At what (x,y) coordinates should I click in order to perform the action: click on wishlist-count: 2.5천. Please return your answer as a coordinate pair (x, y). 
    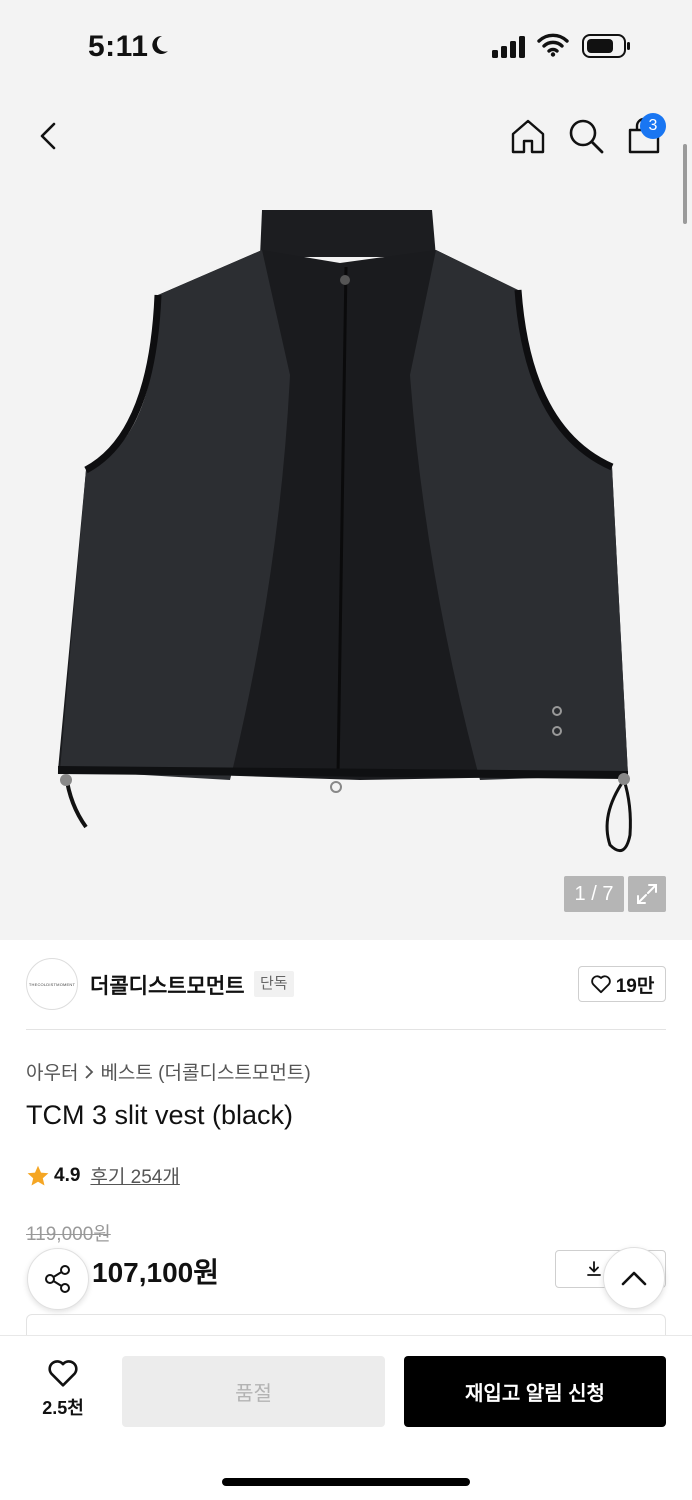
    Looking at the image, I should click on (63, 1408).